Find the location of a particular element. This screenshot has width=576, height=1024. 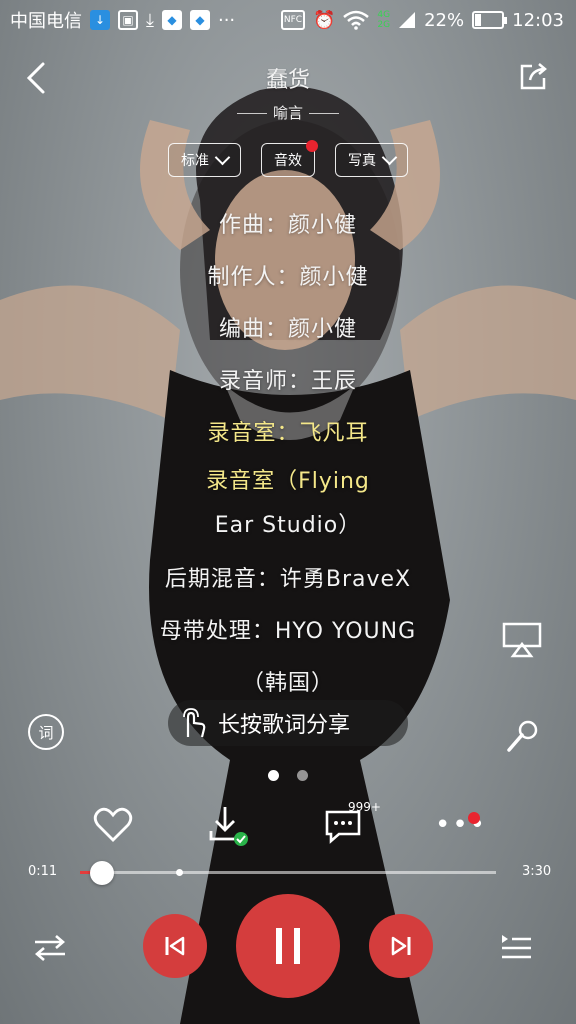

seek-track is located at coordinates (288, 873).